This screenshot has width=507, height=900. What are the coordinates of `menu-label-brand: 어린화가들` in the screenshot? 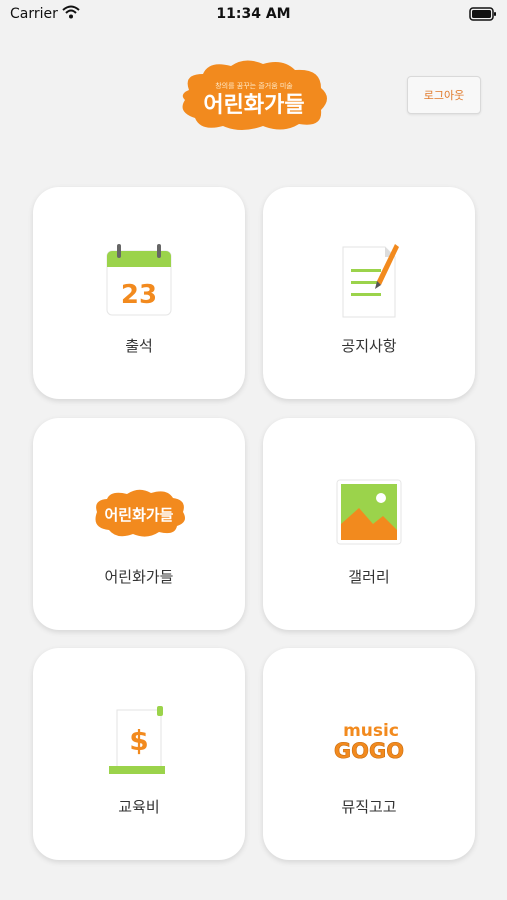 It's located at (139, 577).